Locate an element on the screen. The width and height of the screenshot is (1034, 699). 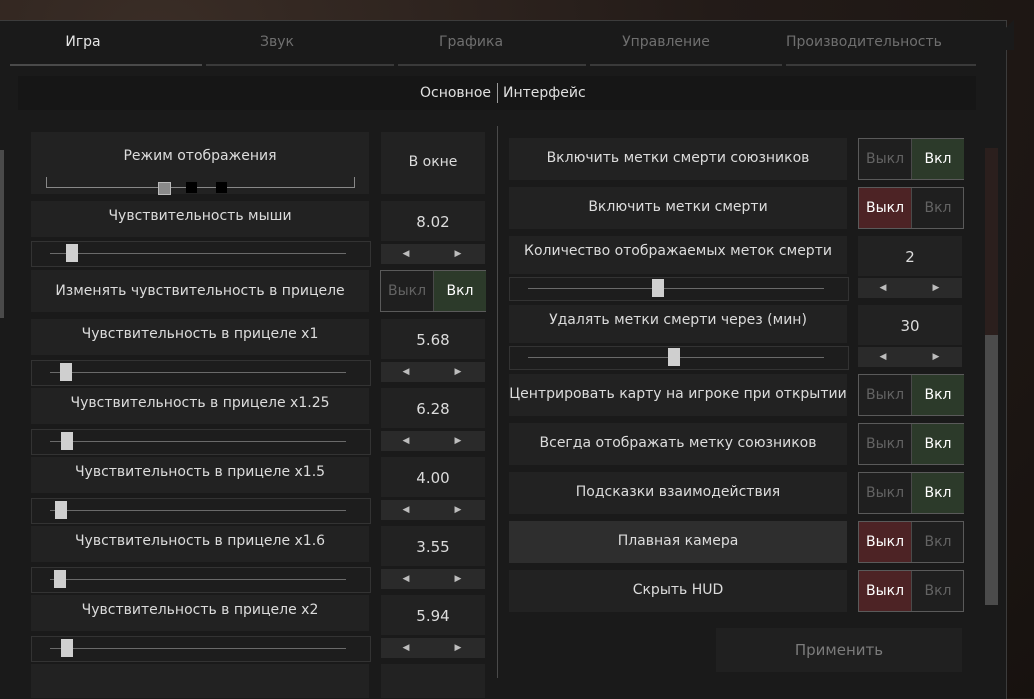
death-marks-remove-thumb is located at coordinates (674, 357).